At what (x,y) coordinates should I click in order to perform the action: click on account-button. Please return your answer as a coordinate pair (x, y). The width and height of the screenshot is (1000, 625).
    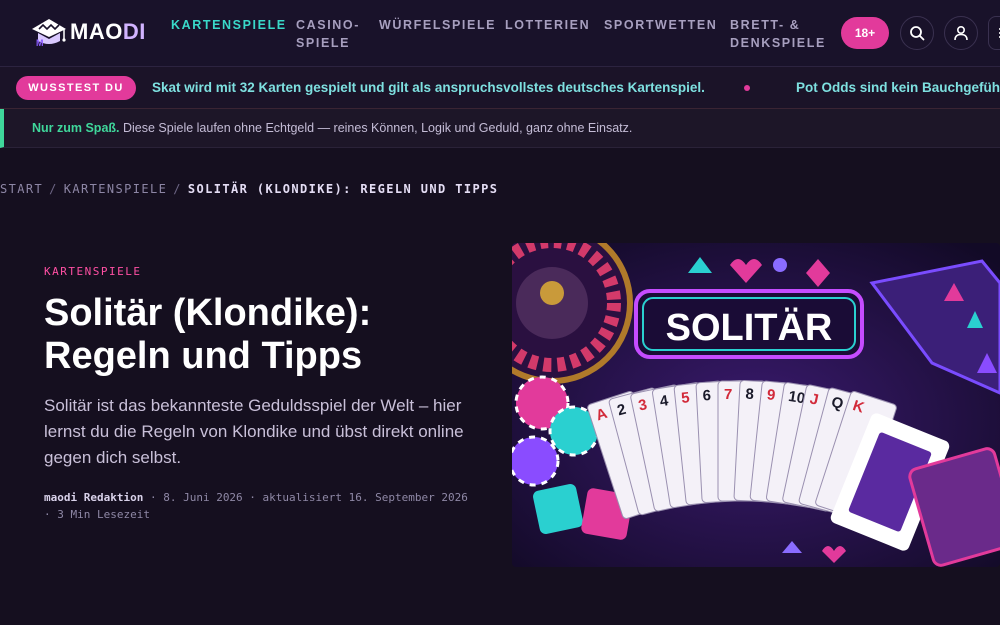
    Looking at the image, I should click on (961, 33).